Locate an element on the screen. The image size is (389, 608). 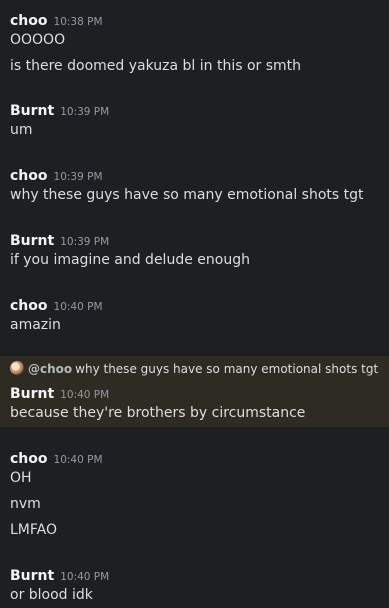
message-text: amazin is located at coordinates (35, 325).